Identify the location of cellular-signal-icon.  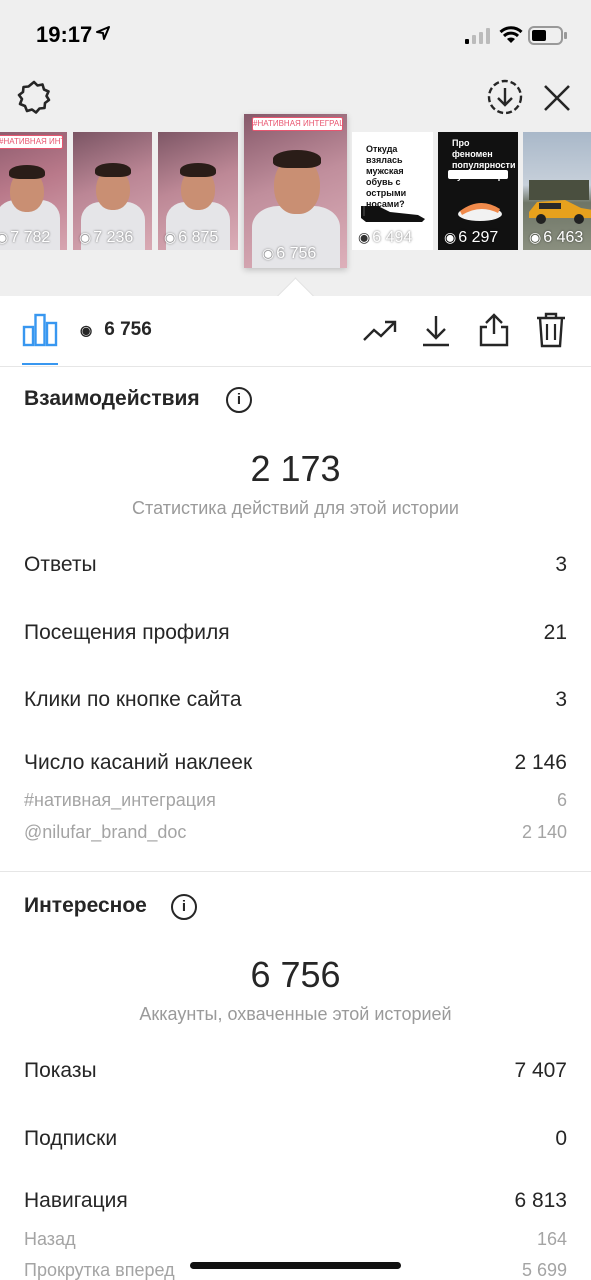
(477, 36).